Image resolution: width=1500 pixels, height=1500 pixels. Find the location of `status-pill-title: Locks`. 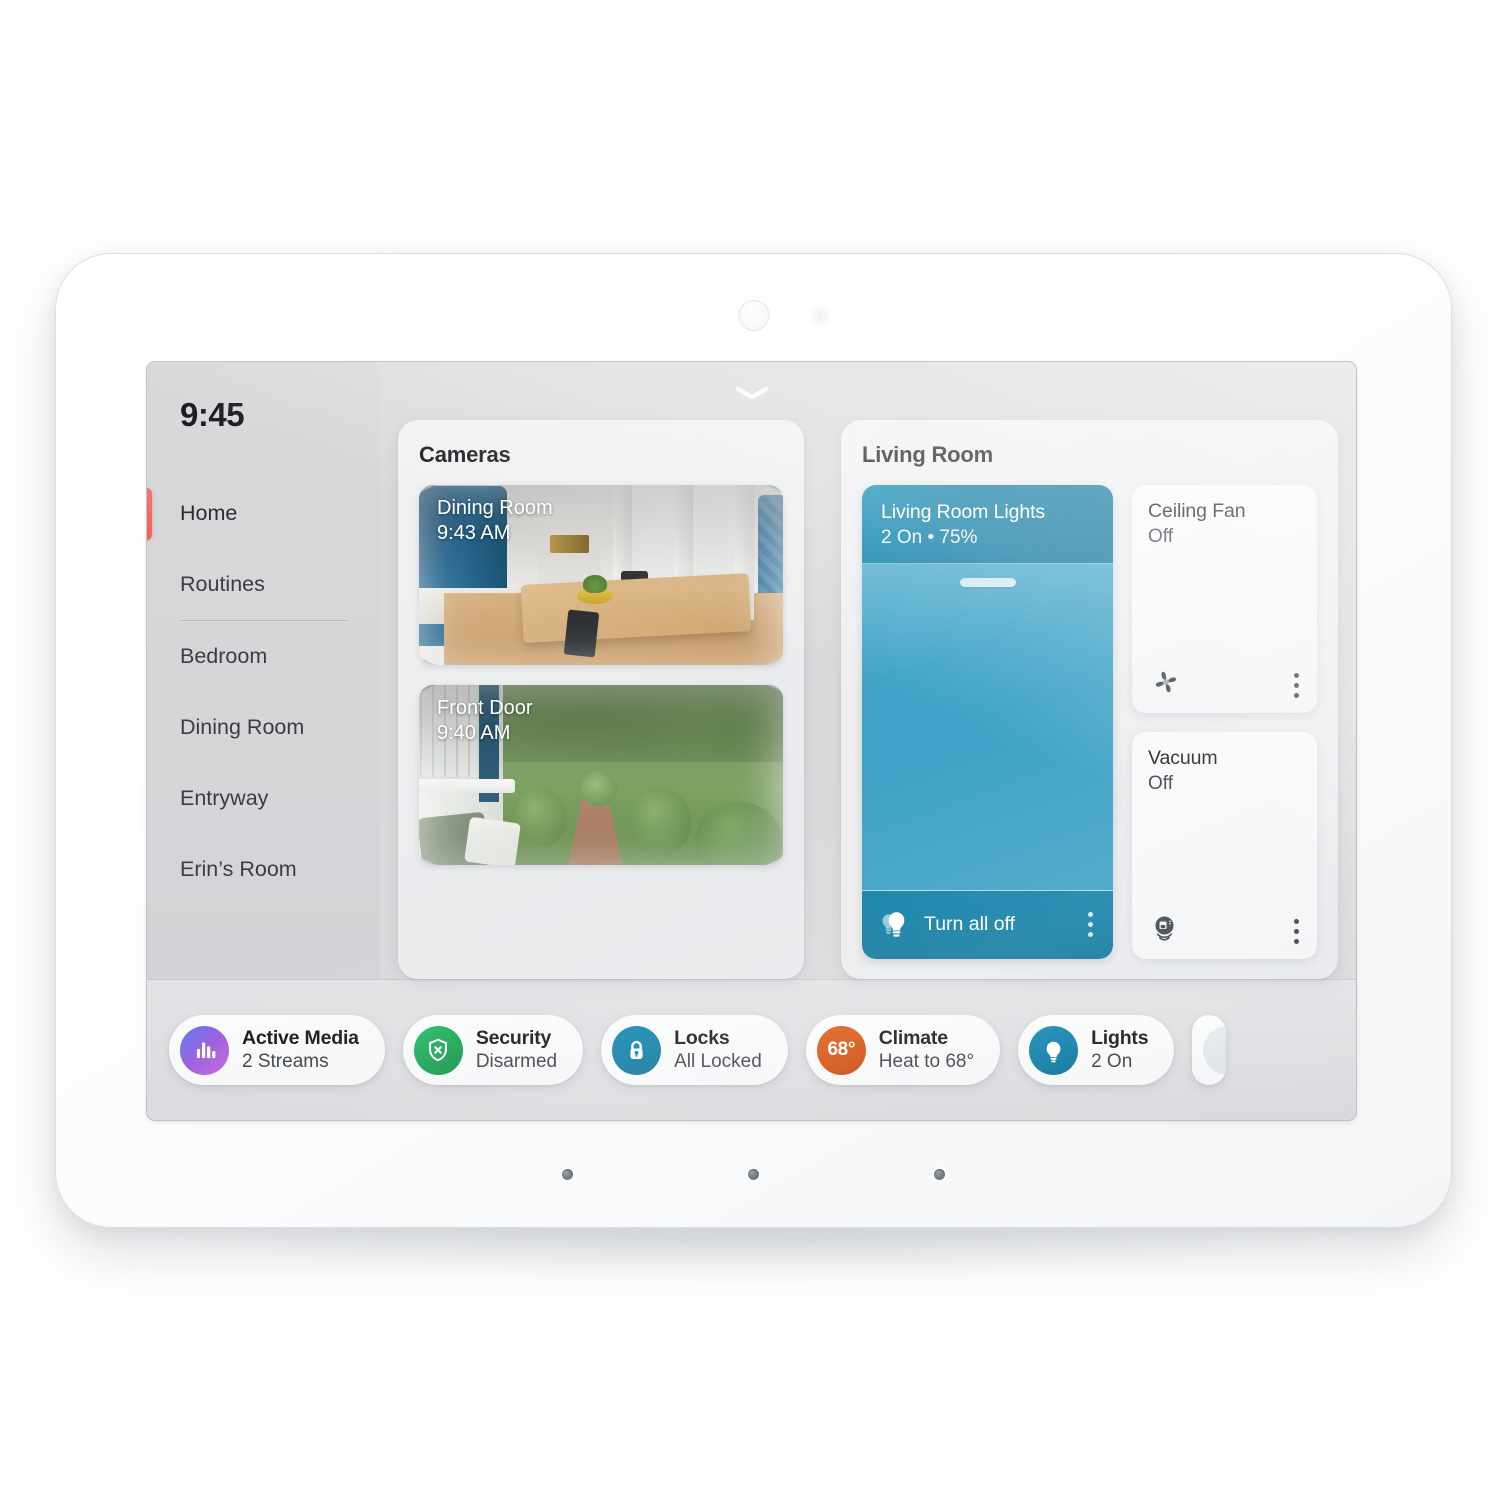

status-pill-title: Locks is located at coordinates (702, 1038).